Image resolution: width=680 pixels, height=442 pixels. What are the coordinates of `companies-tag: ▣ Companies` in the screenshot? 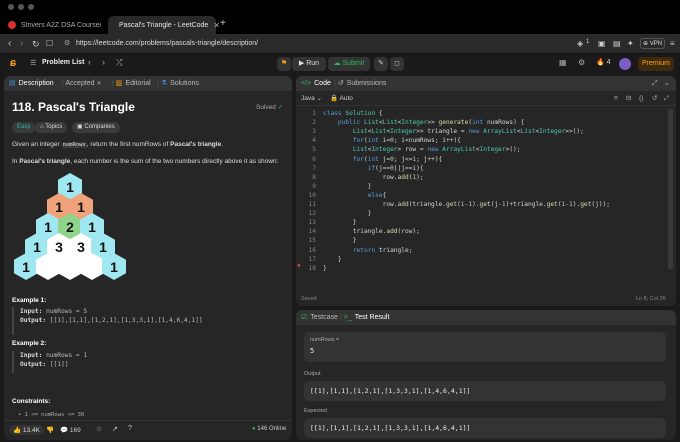 It's located at (96, 127).